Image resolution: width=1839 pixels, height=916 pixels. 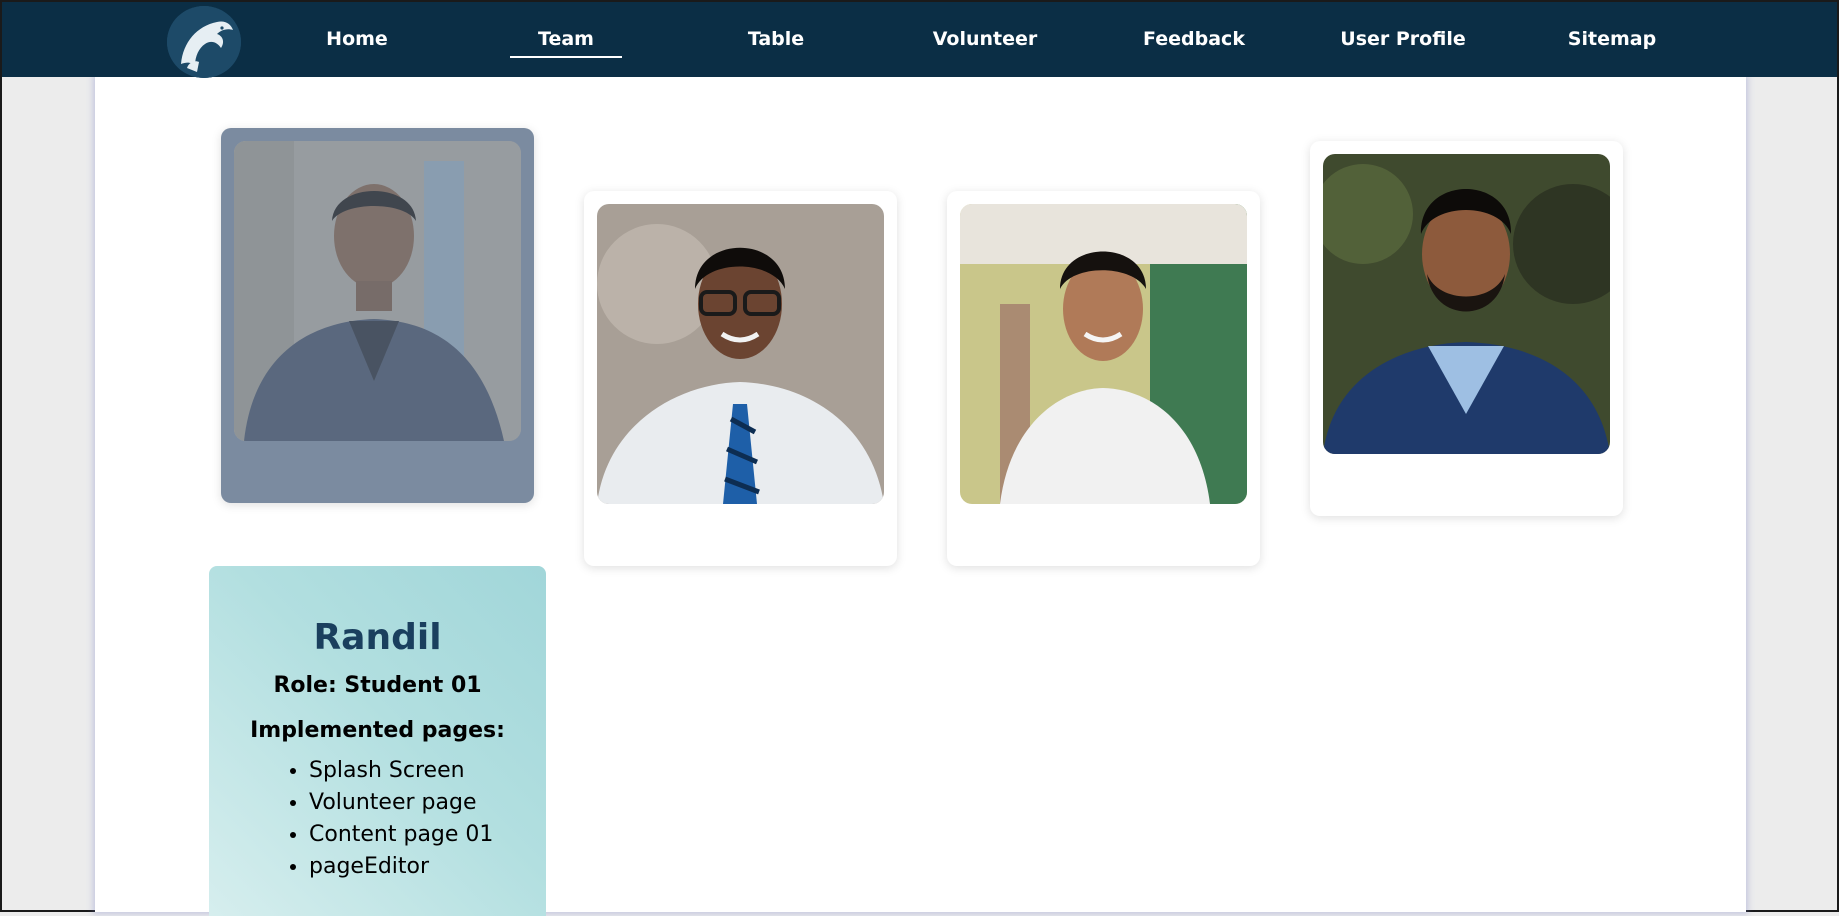 What do you see at coordinates (566, 39) in the screenshot?
I see `nav-team: Team` at bounding box center [566, 39].